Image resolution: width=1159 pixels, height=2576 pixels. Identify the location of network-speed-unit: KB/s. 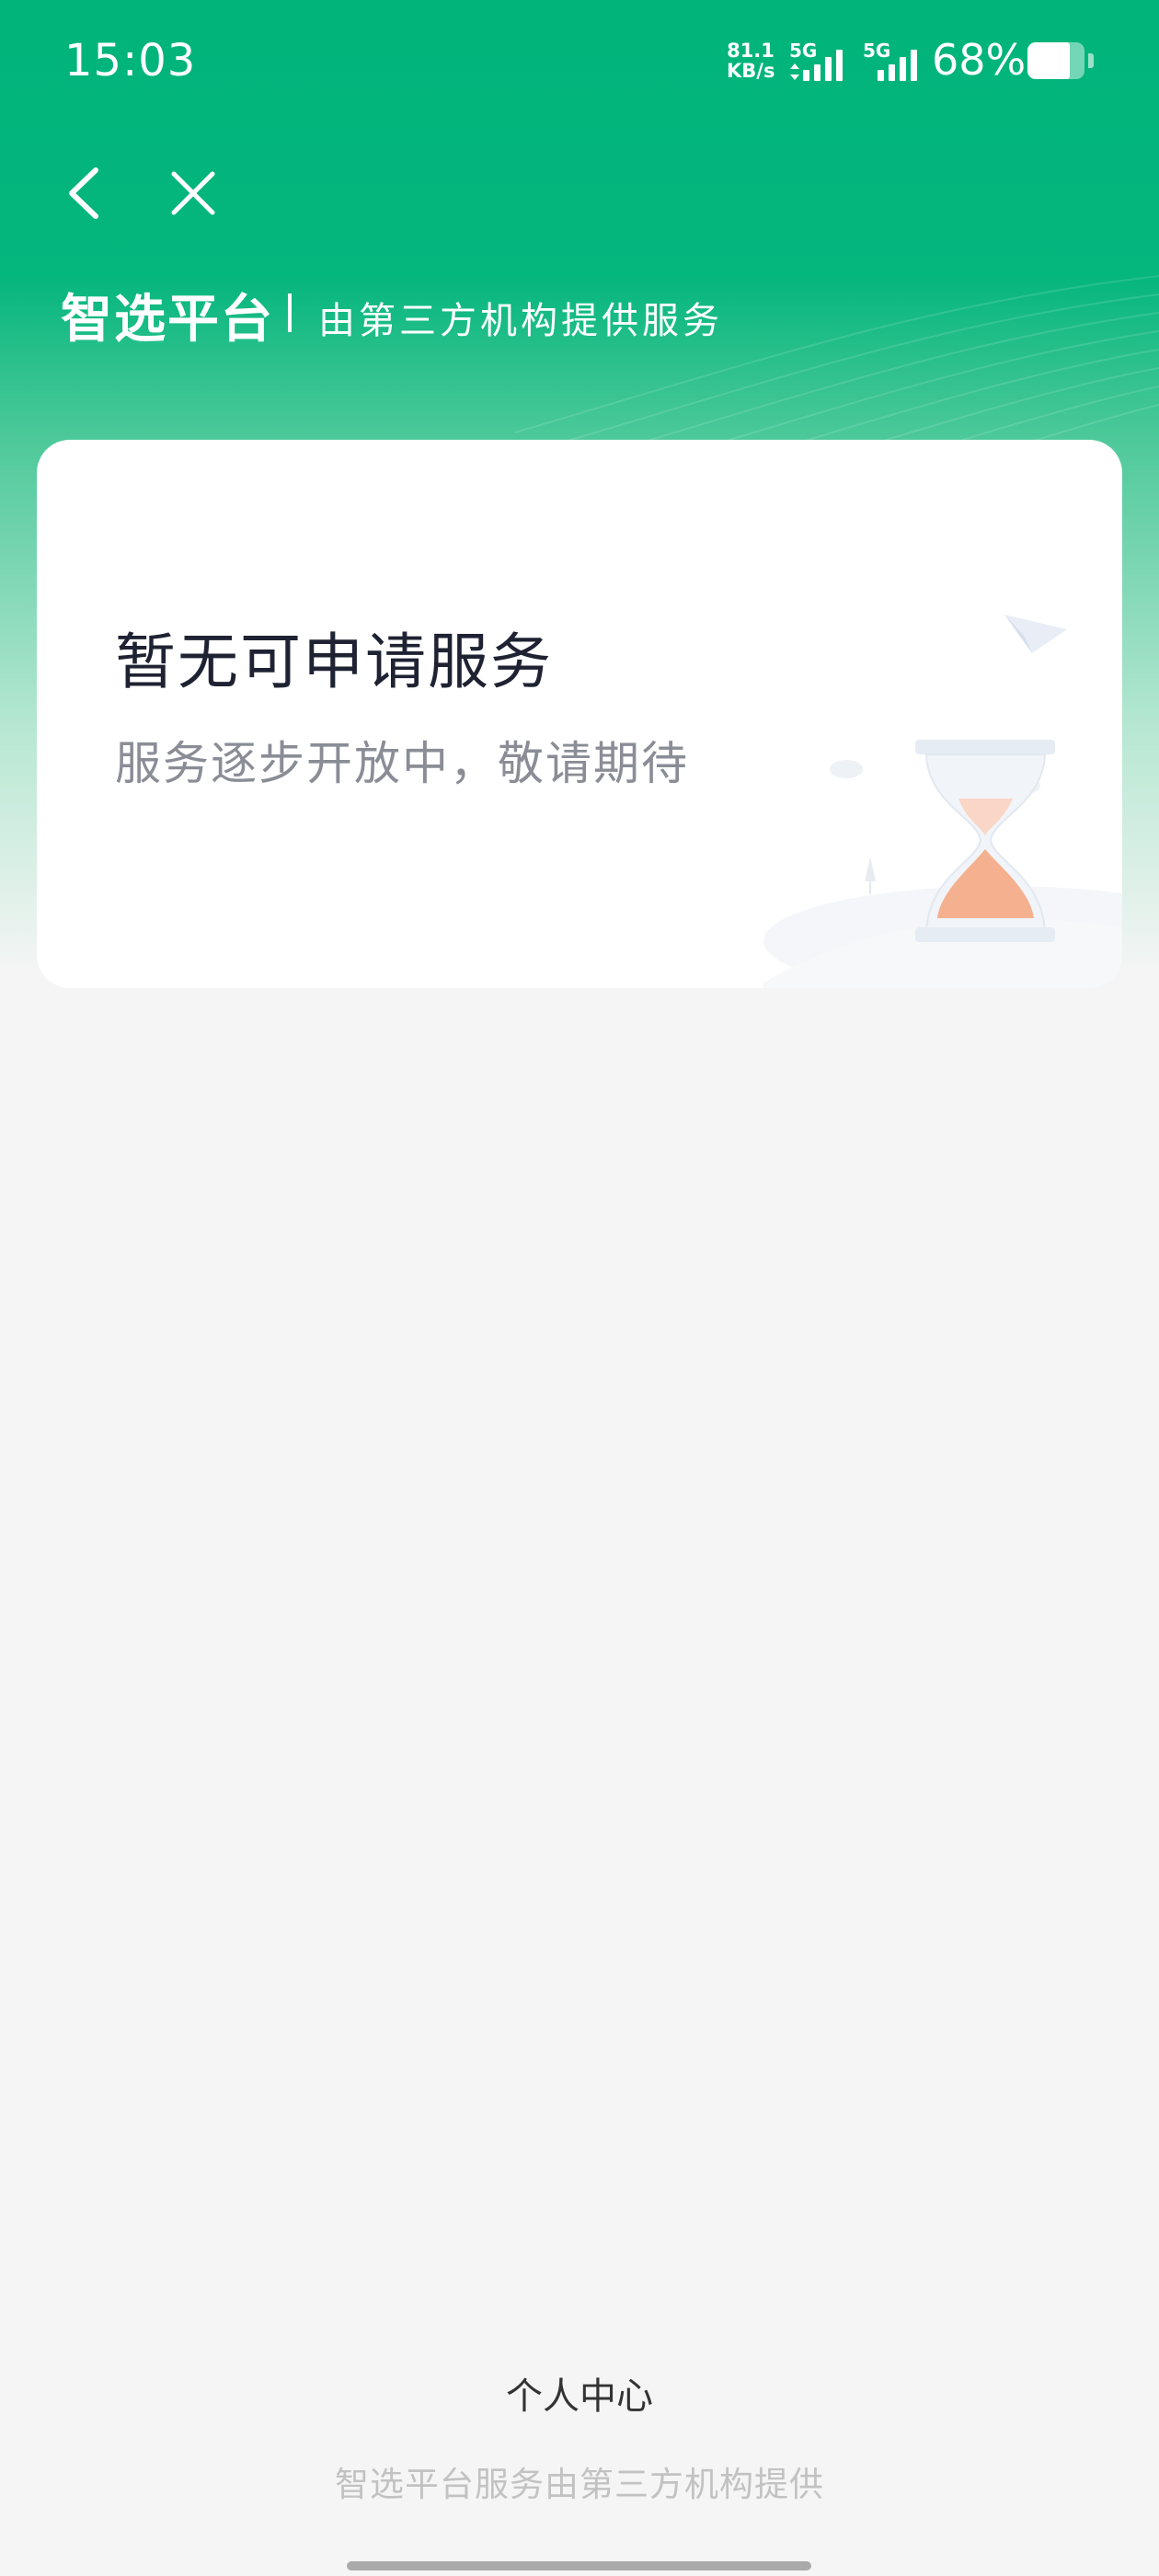
(751, 71).